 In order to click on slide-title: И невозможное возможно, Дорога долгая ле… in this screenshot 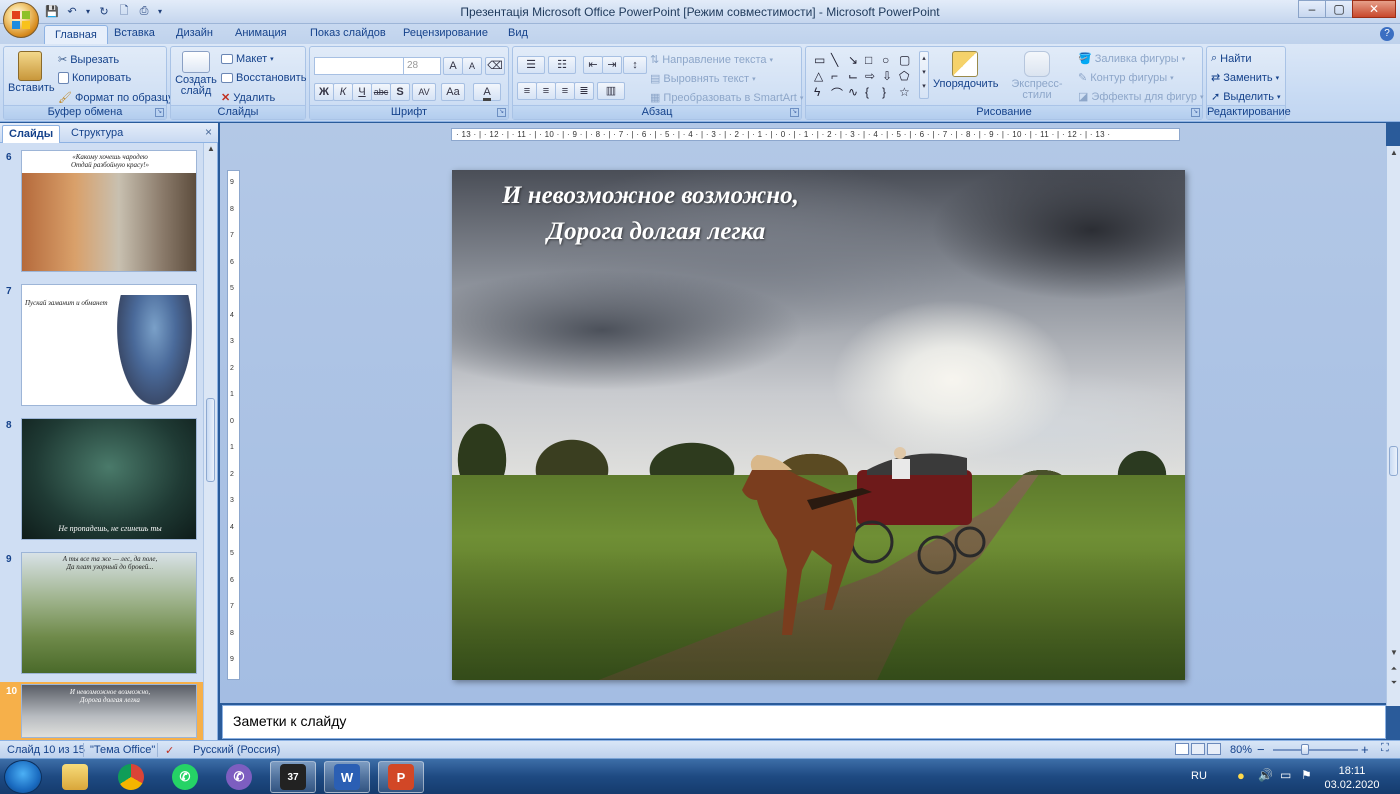, I will do `click(818, 214)`.